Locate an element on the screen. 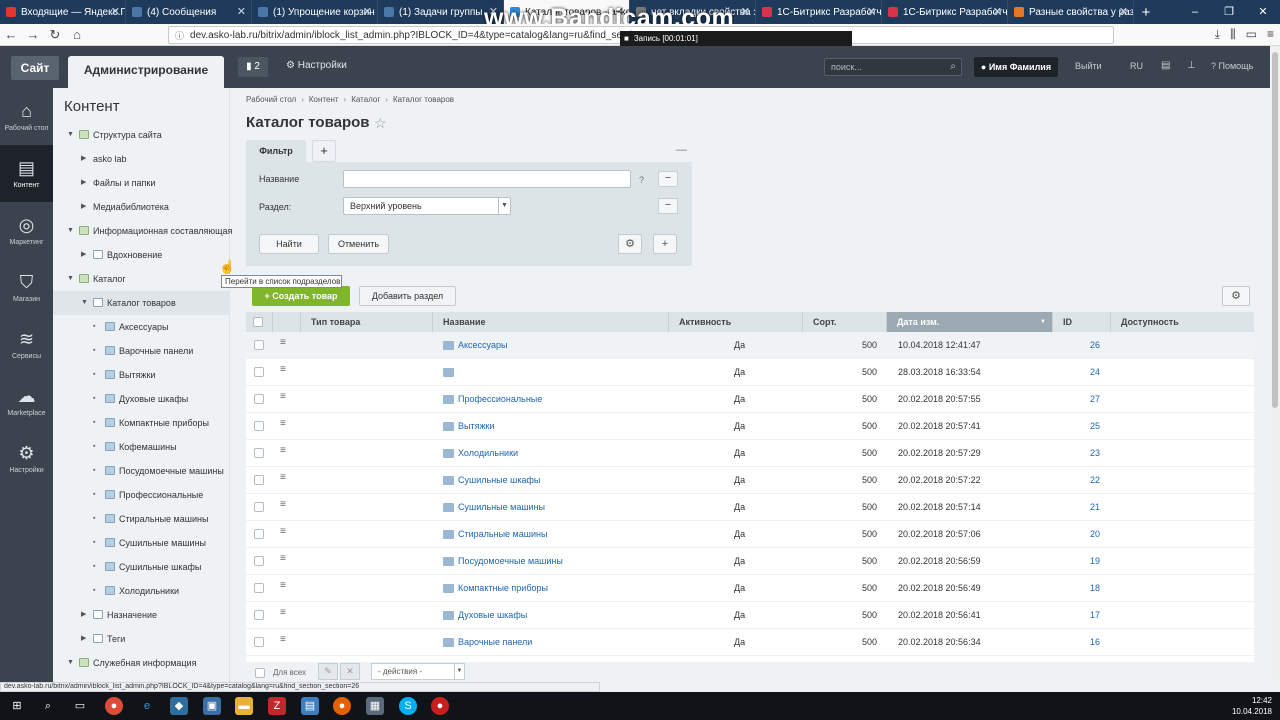  table-row: ≡ Холодильники Да 500 20.02.2018 20:57:29 23 is located at coordinates (750, 453).